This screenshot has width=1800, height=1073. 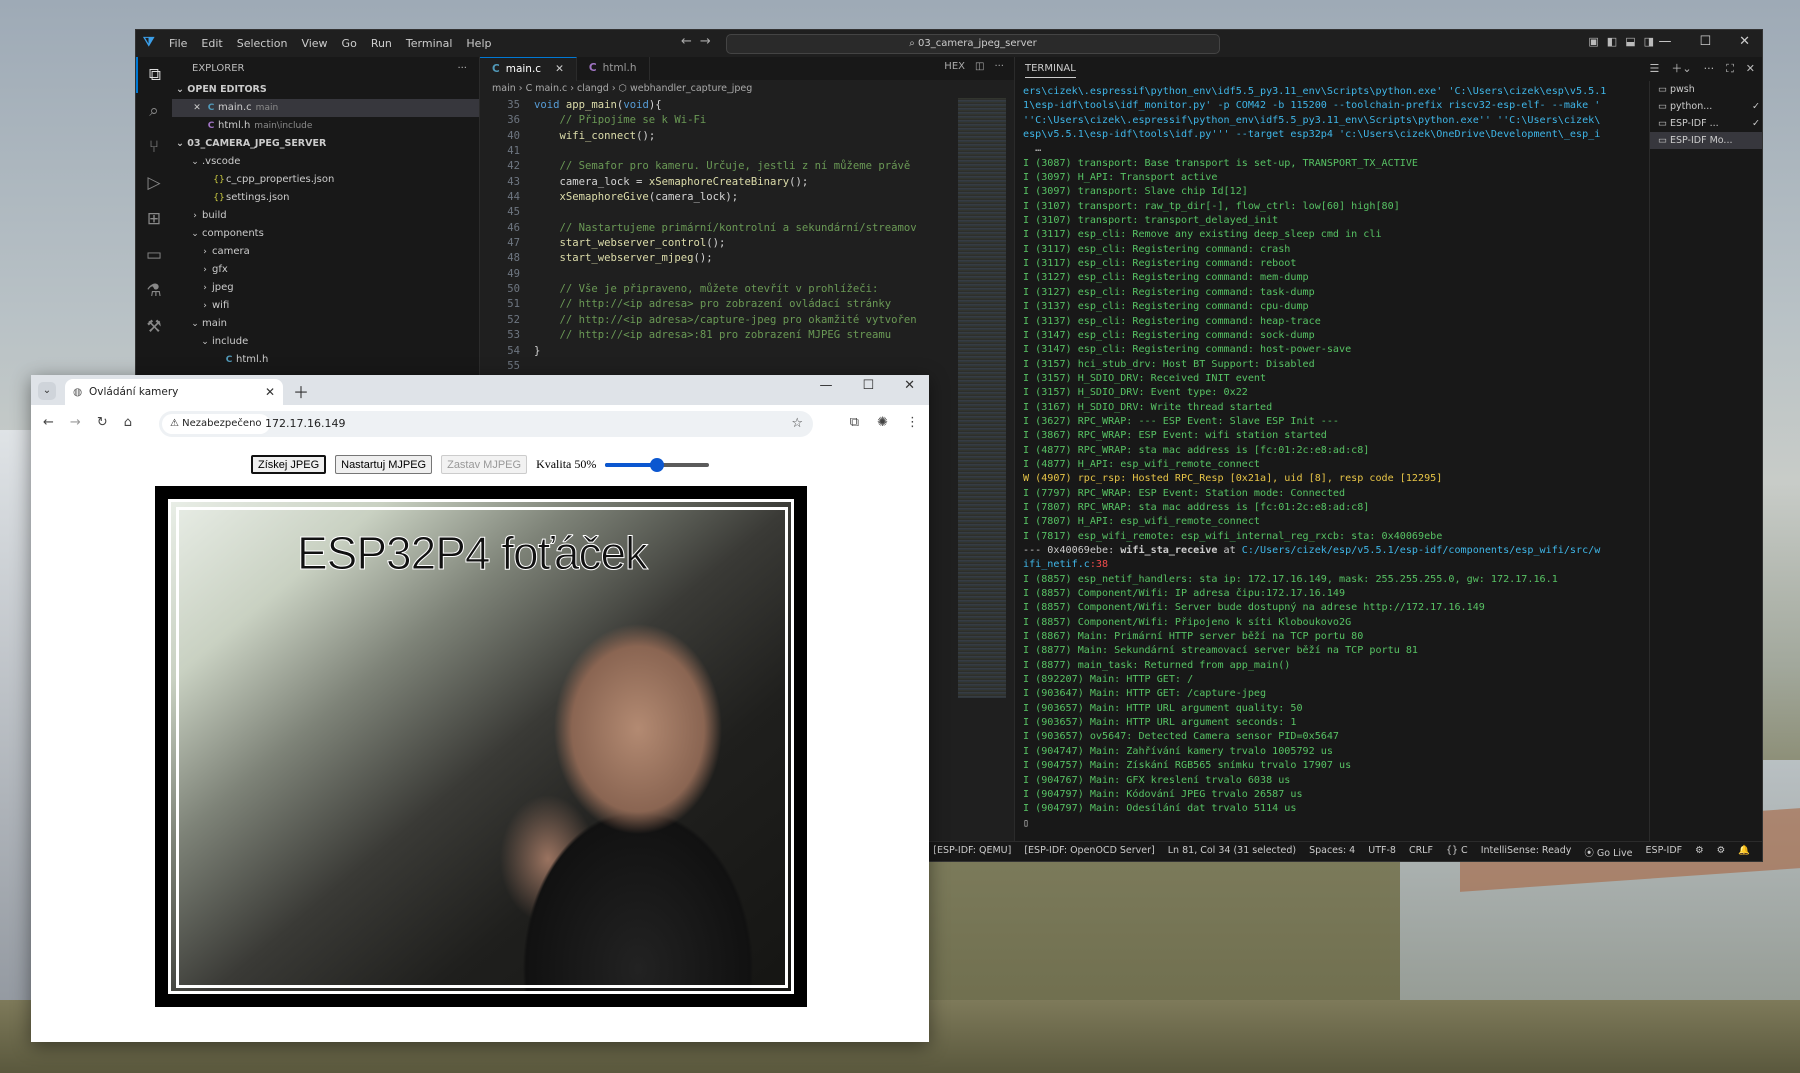 I want to click on minimize-icon: —, so click(x=1664, y=41).